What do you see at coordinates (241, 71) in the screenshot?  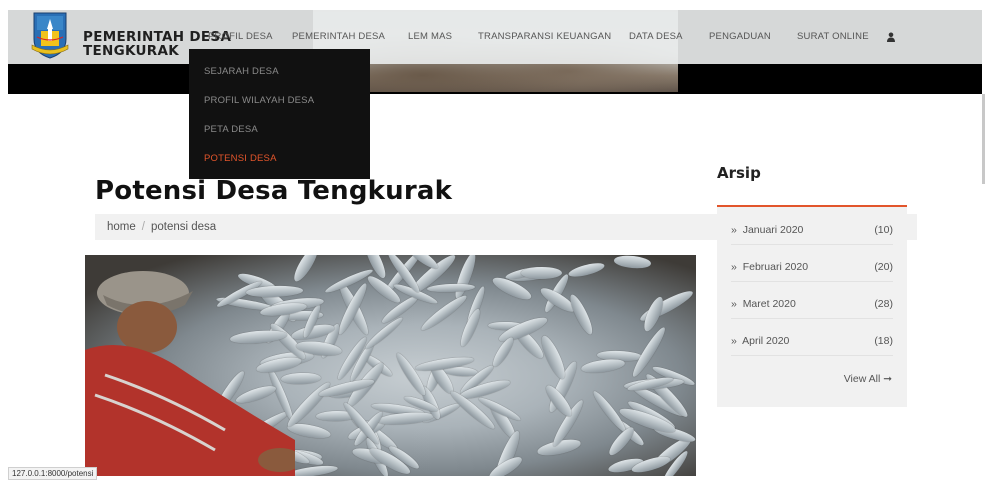 I see `dropdown-item-sejarah-desa: SEJARAH DESA` at bounding box center [241, 71].